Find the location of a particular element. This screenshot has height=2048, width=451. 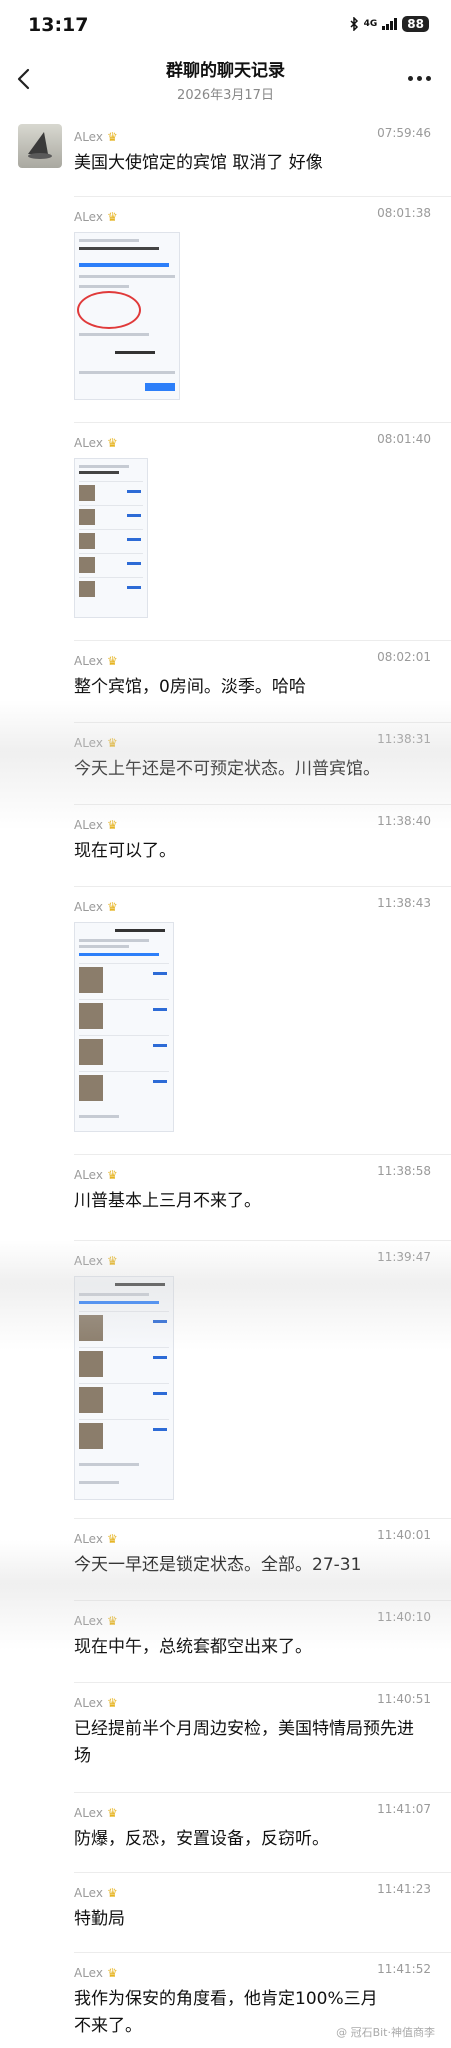

message-time: 11:41:52 is located at coordinates (404, 1969).